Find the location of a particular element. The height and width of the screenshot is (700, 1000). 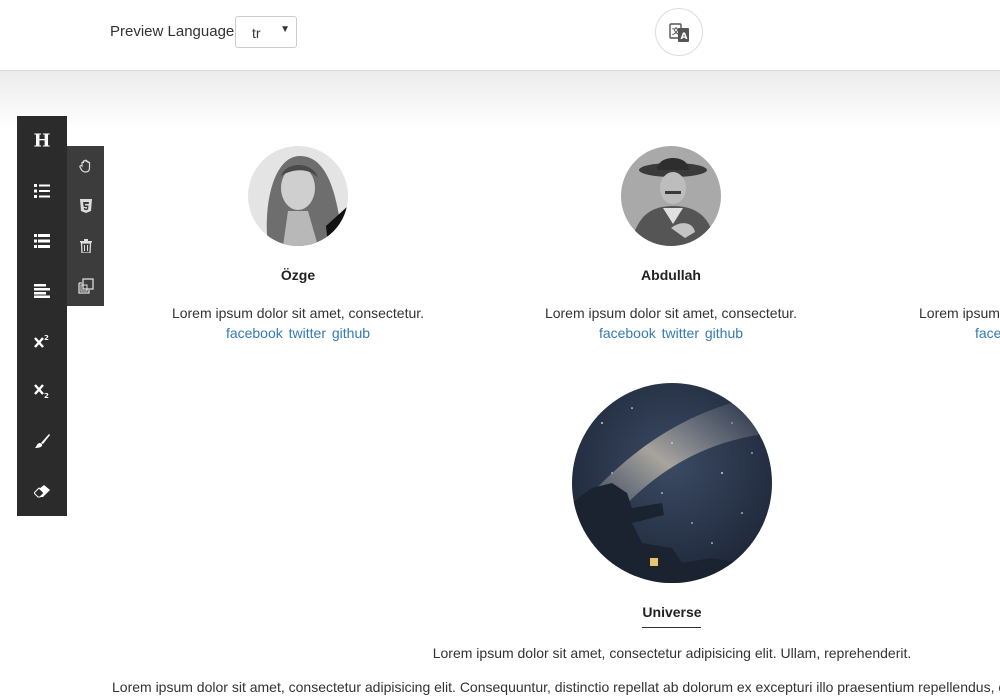

unordered-list-icon is located at coordinates (42, 241).